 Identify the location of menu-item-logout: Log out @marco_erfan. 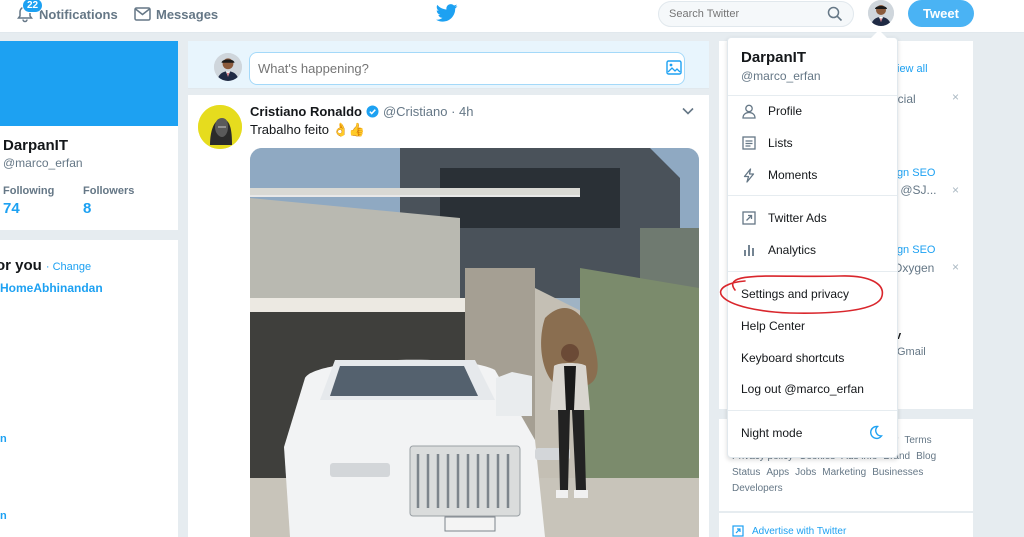
(812, 389).